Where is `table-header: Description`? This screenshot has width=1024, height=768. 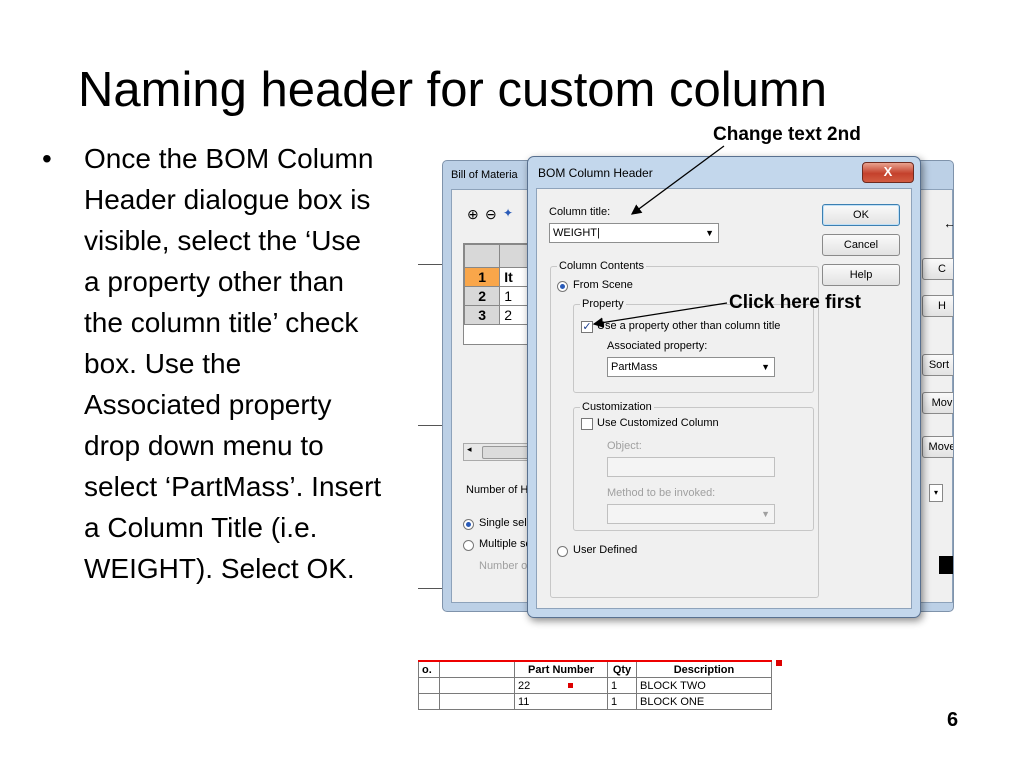 table-header: Description is located at coordinates (704, 669).